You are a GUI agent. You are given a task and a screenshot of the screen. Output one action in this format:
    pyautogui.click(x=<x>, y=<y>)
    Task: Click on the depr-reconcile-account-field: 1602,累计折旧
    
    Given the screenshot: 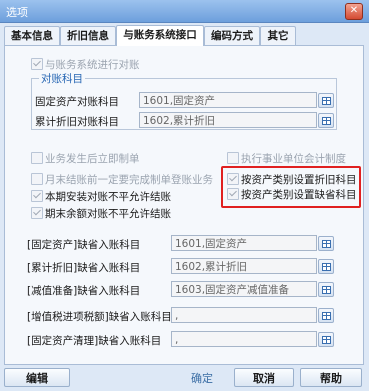 What is the action you would take?
    pyautogui.click(x=228, y=120)
    